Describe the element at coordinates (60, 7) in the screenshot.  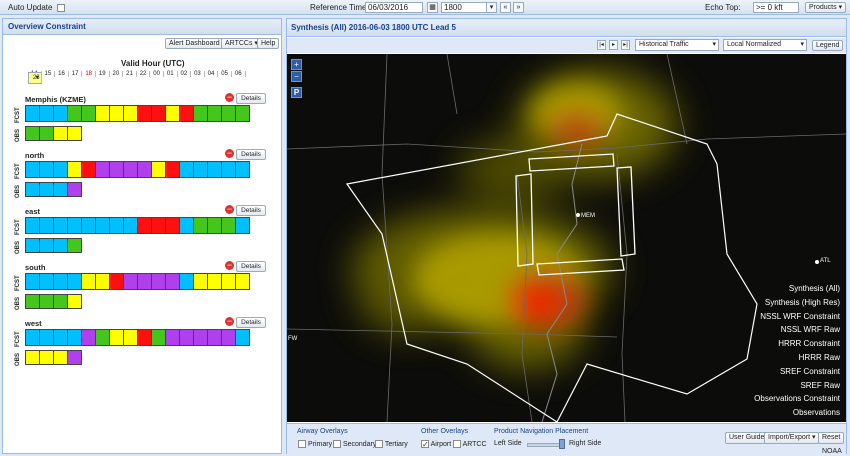
I see `auto-update-checkbox` at that location.